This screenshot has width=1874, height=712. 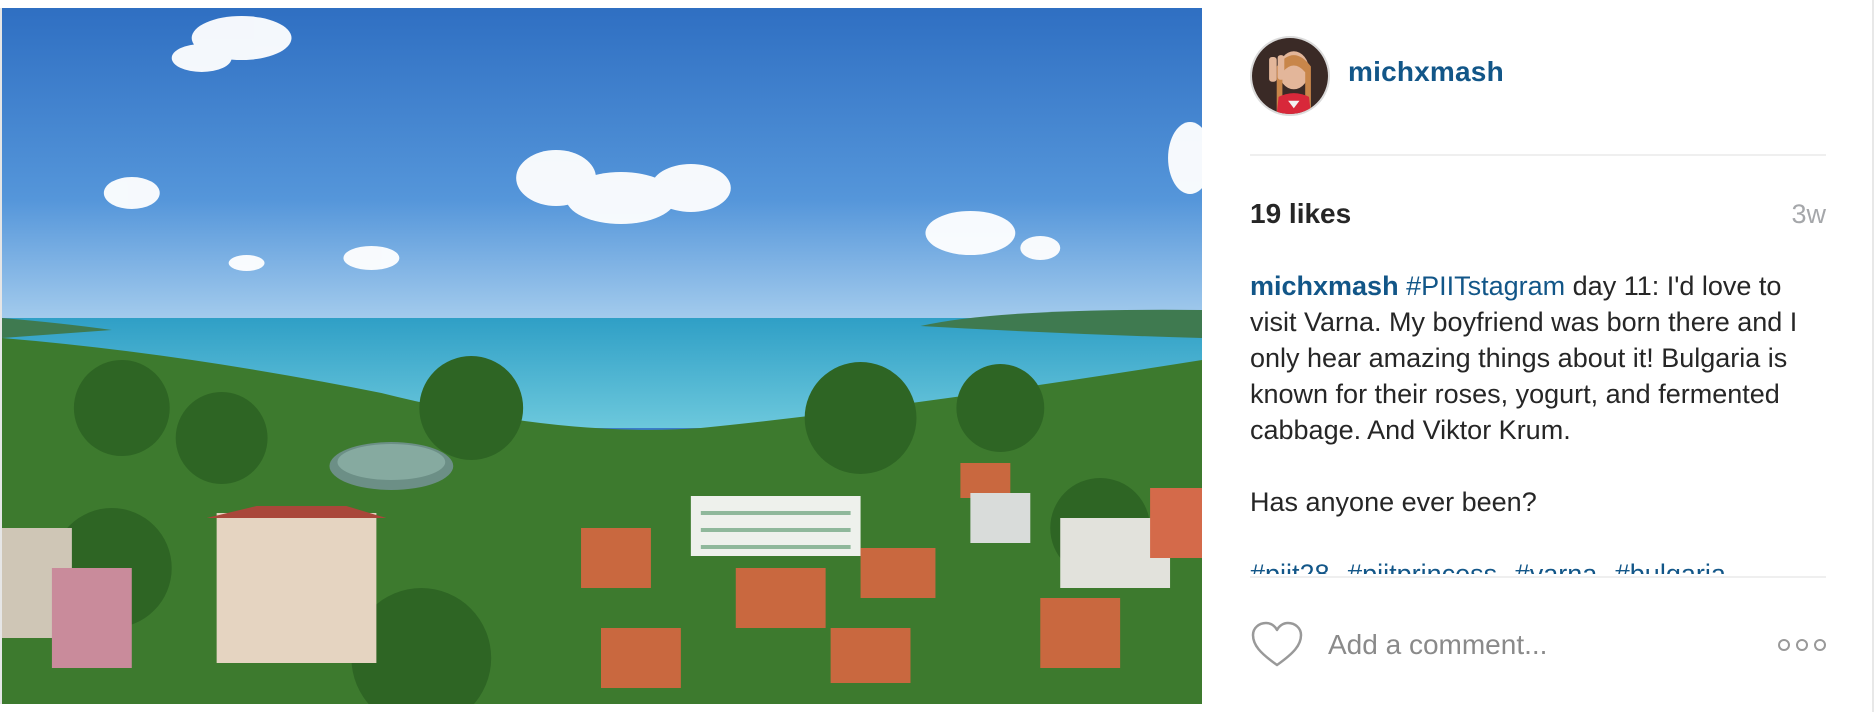 I want to click on avatar, so click(x=1290, y=76).